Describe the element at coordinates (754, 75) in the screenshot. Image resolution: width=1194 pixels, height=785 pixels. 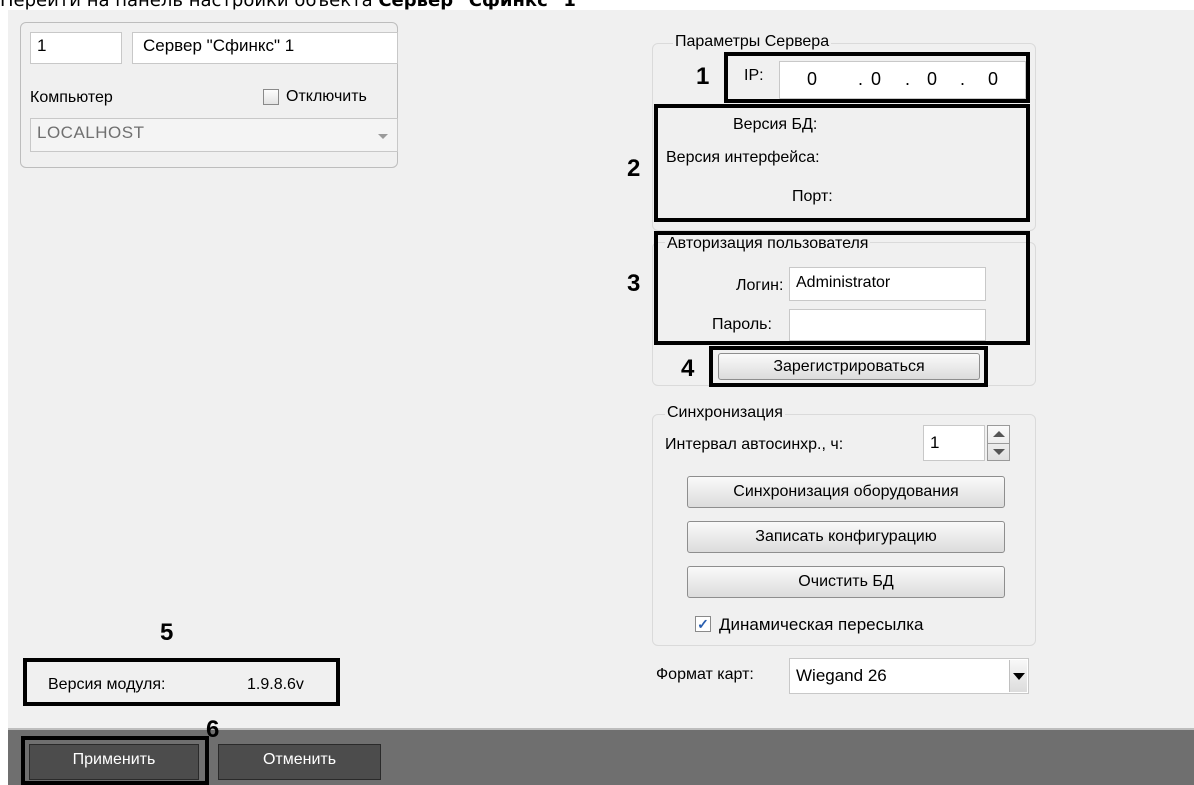
I see `ip-label: IP:` at that location.